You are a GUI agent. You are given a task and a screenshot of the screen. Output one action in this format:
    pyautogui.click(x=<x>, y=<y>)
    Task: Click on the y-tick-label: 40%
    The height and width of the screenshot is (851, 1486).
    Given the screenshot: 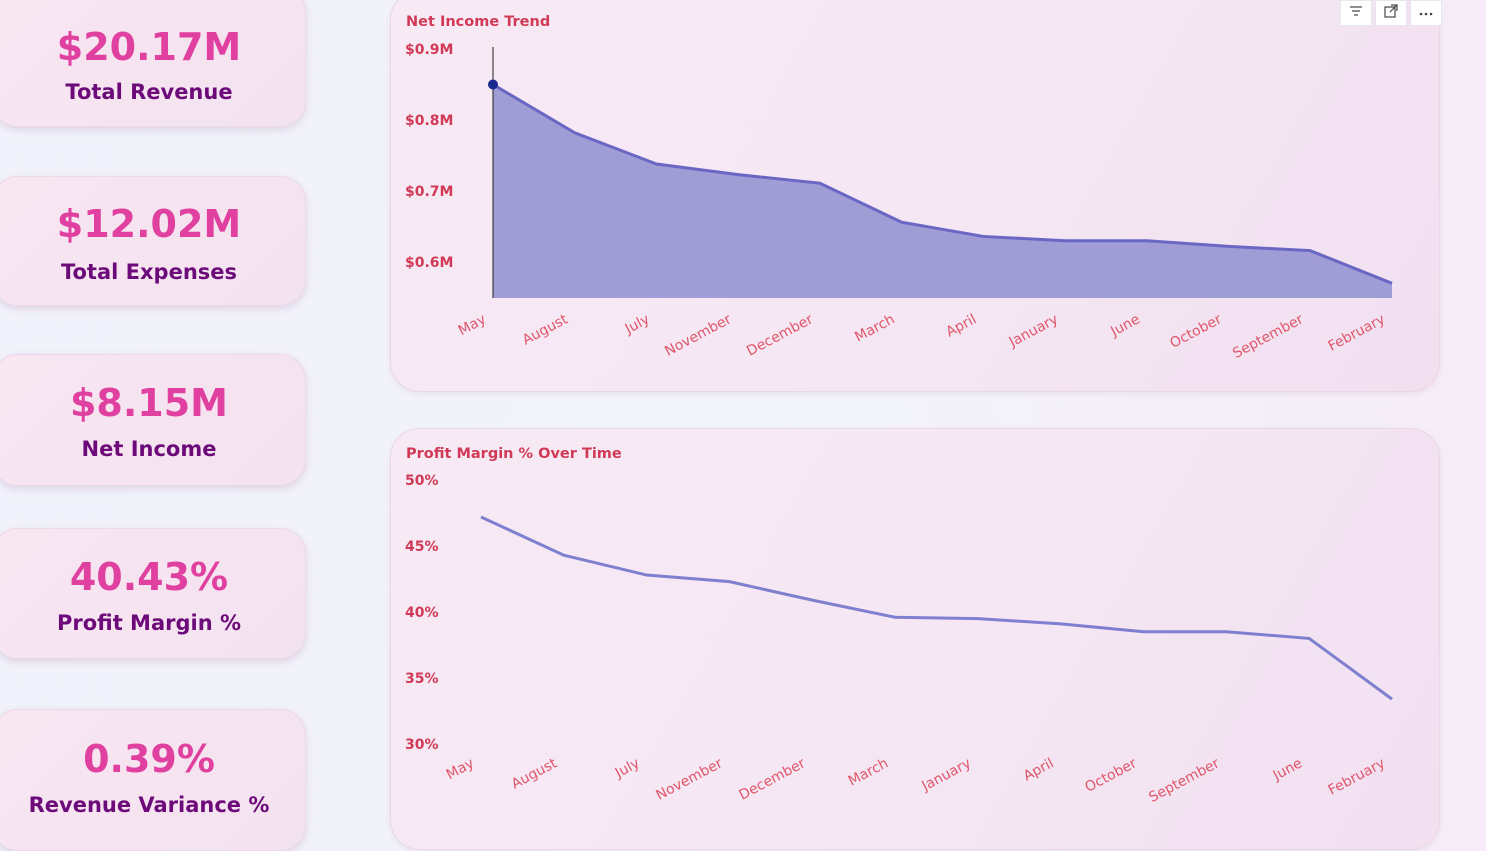 What is the action you would take?
    pyautogui.click(x=422, y=613)
    